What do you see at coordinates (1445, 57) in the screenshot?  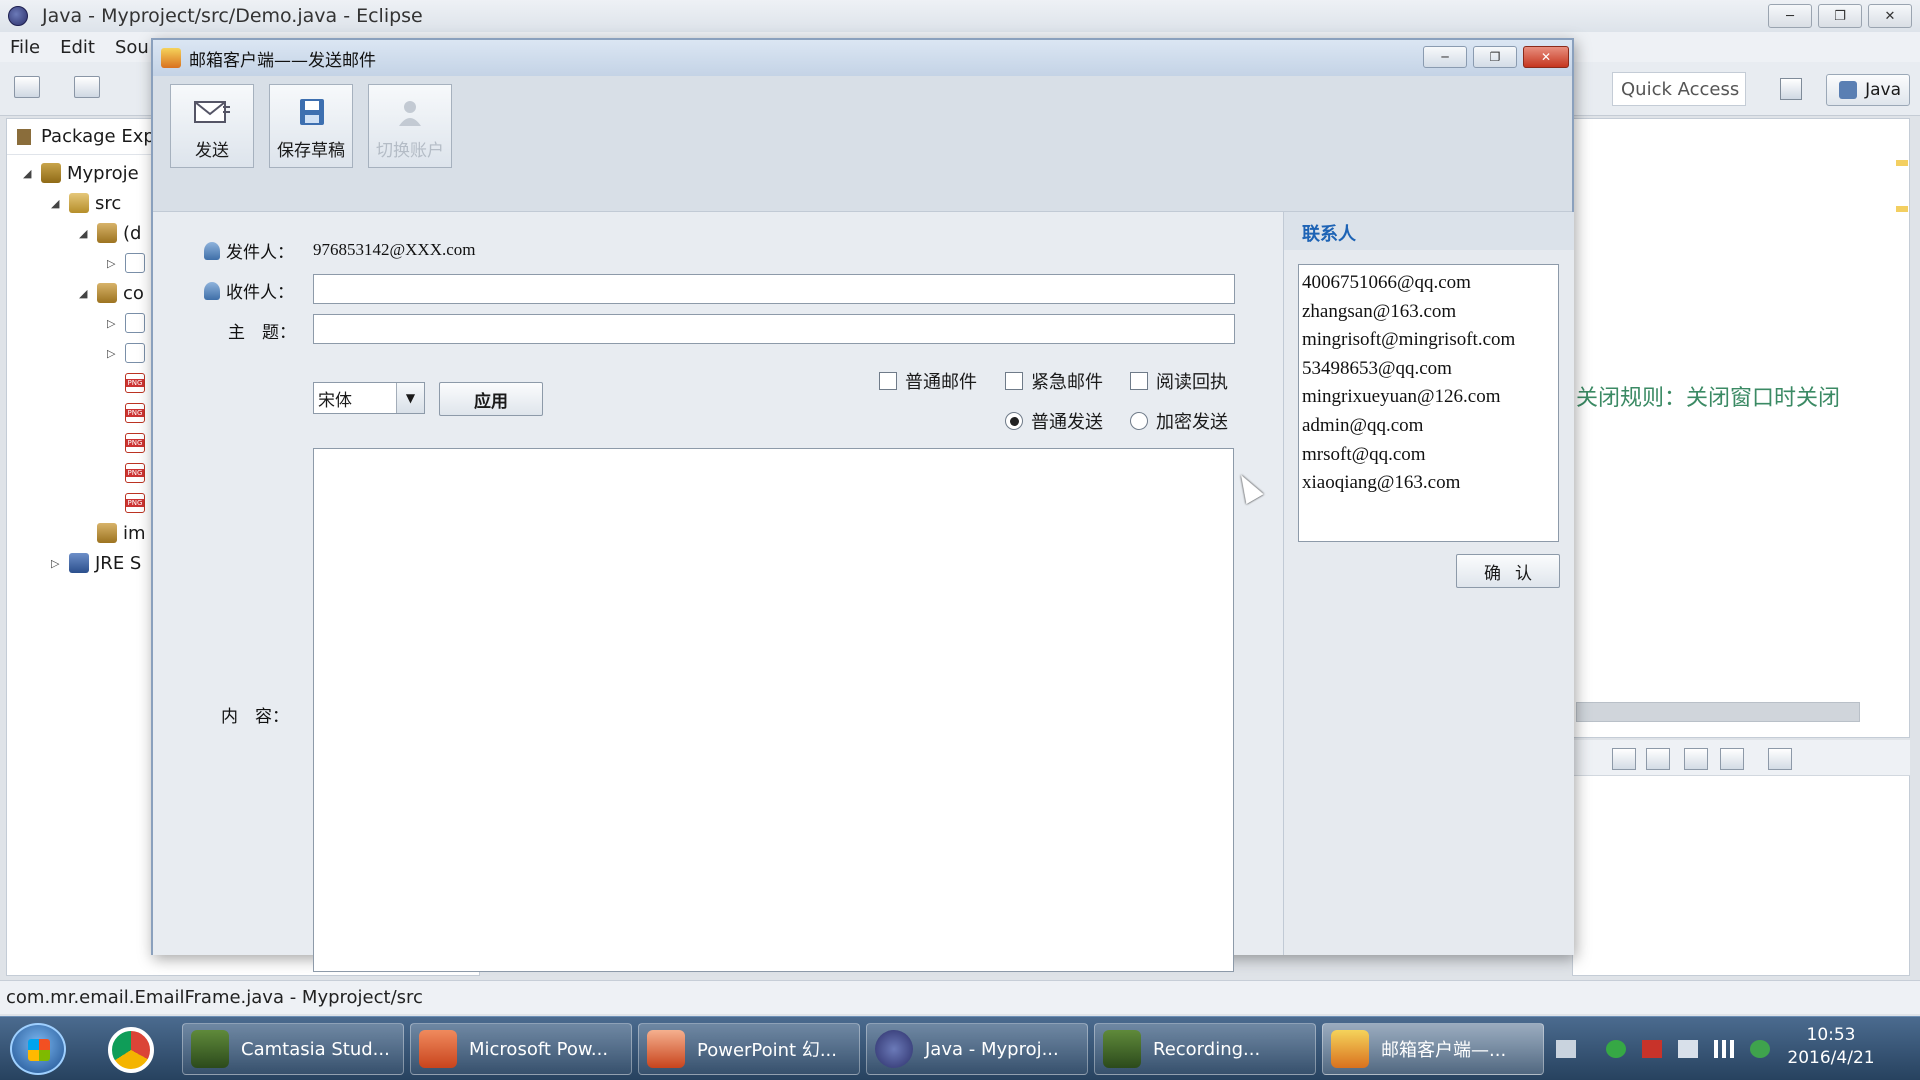 I see `mail-minimize-button: ─` at bounding box center [1445, 57].